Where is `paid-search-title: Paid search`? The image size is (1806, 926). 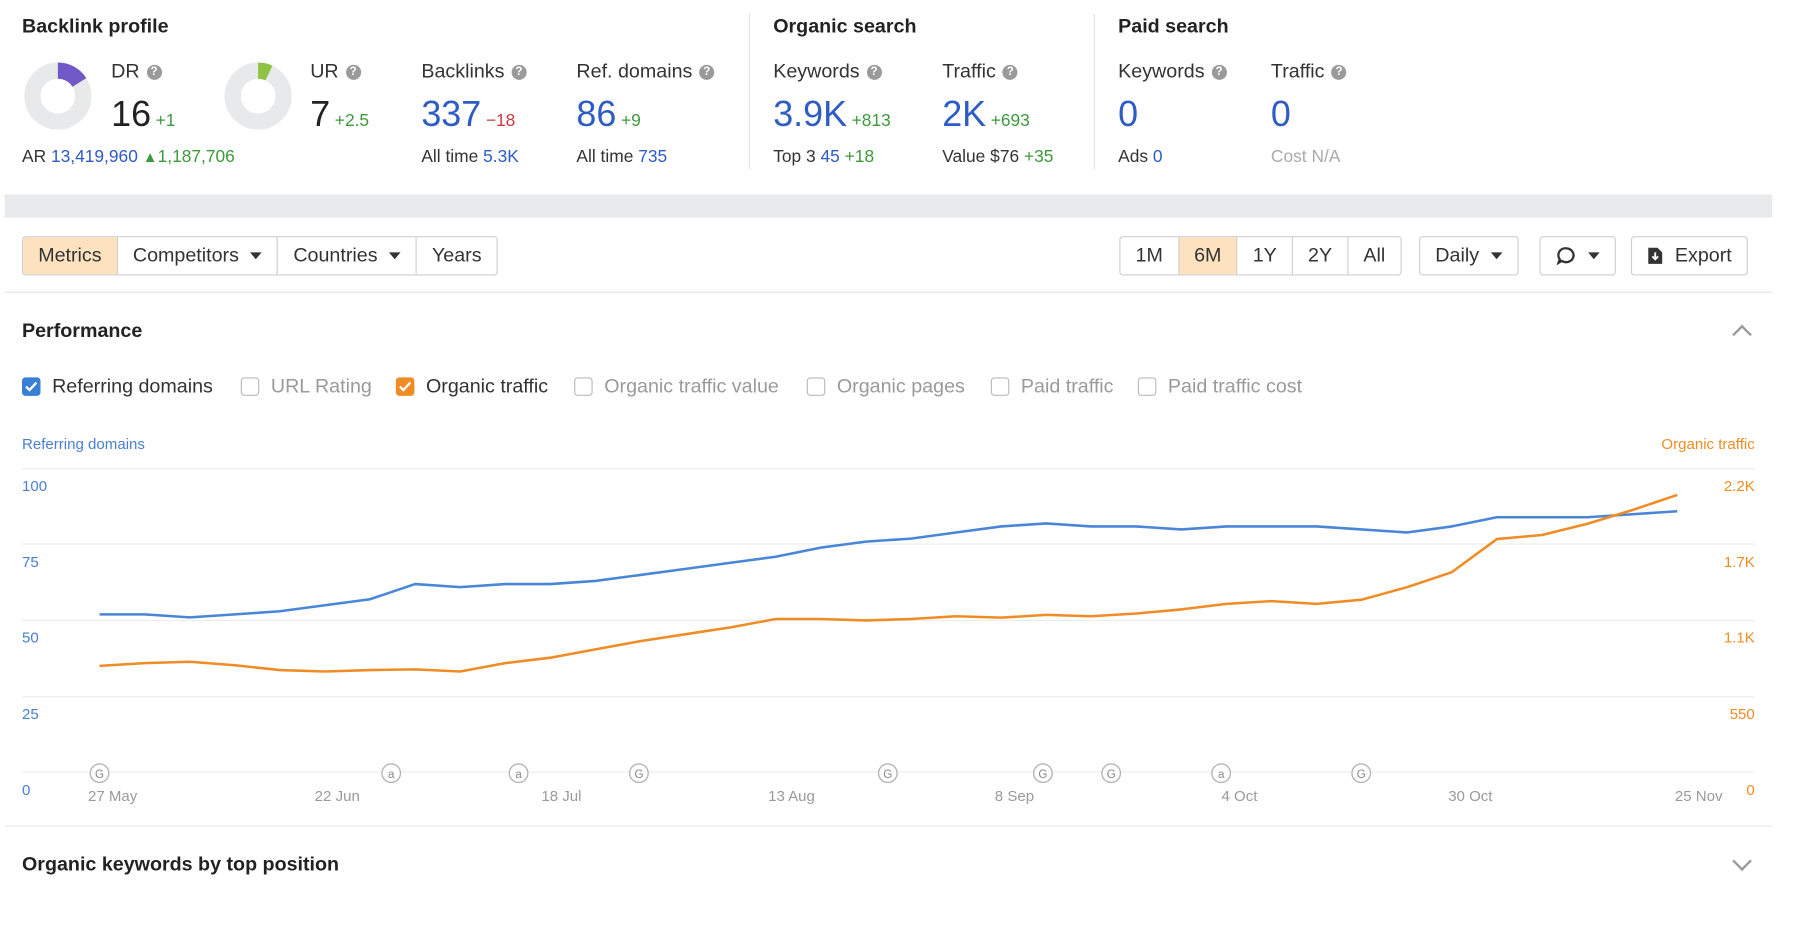 paid-search-title: Paid search is located at coordinates (1173, 26).